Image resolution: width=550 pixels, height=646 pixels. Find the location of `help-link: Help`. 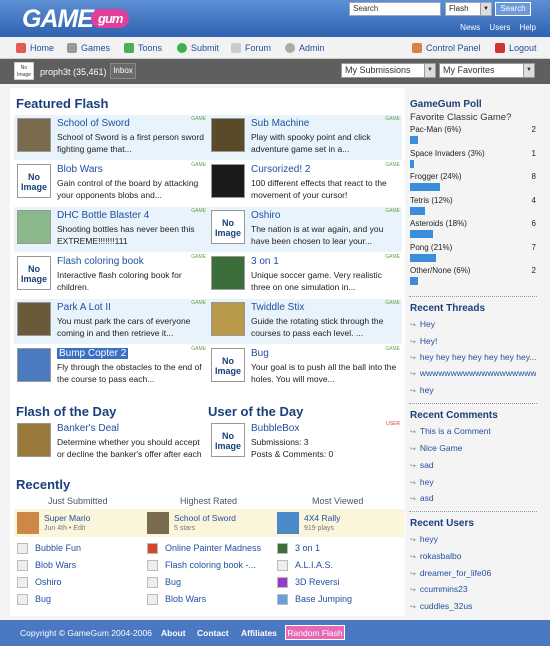

help-link: Help is located at coordinates (528, 27).